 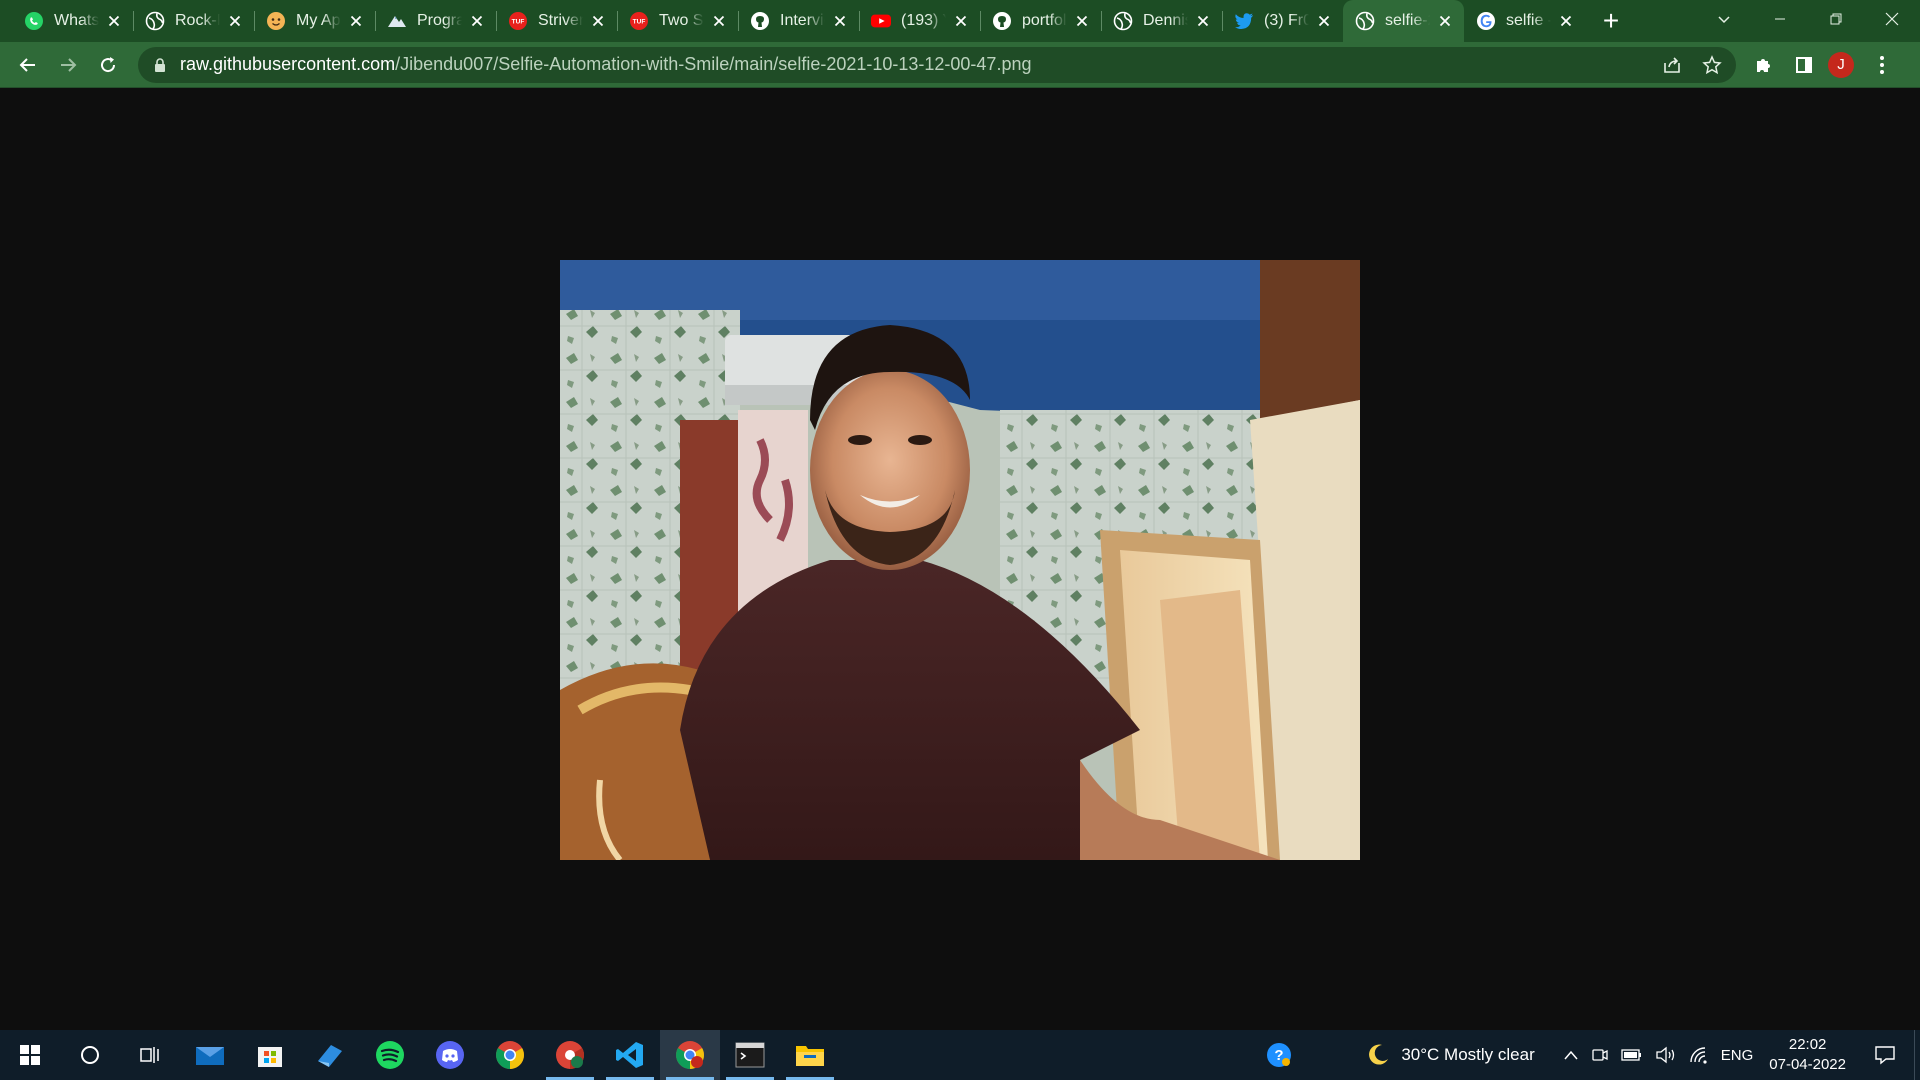 I want to click on task-view-icon, so click(x=149, y=1055).